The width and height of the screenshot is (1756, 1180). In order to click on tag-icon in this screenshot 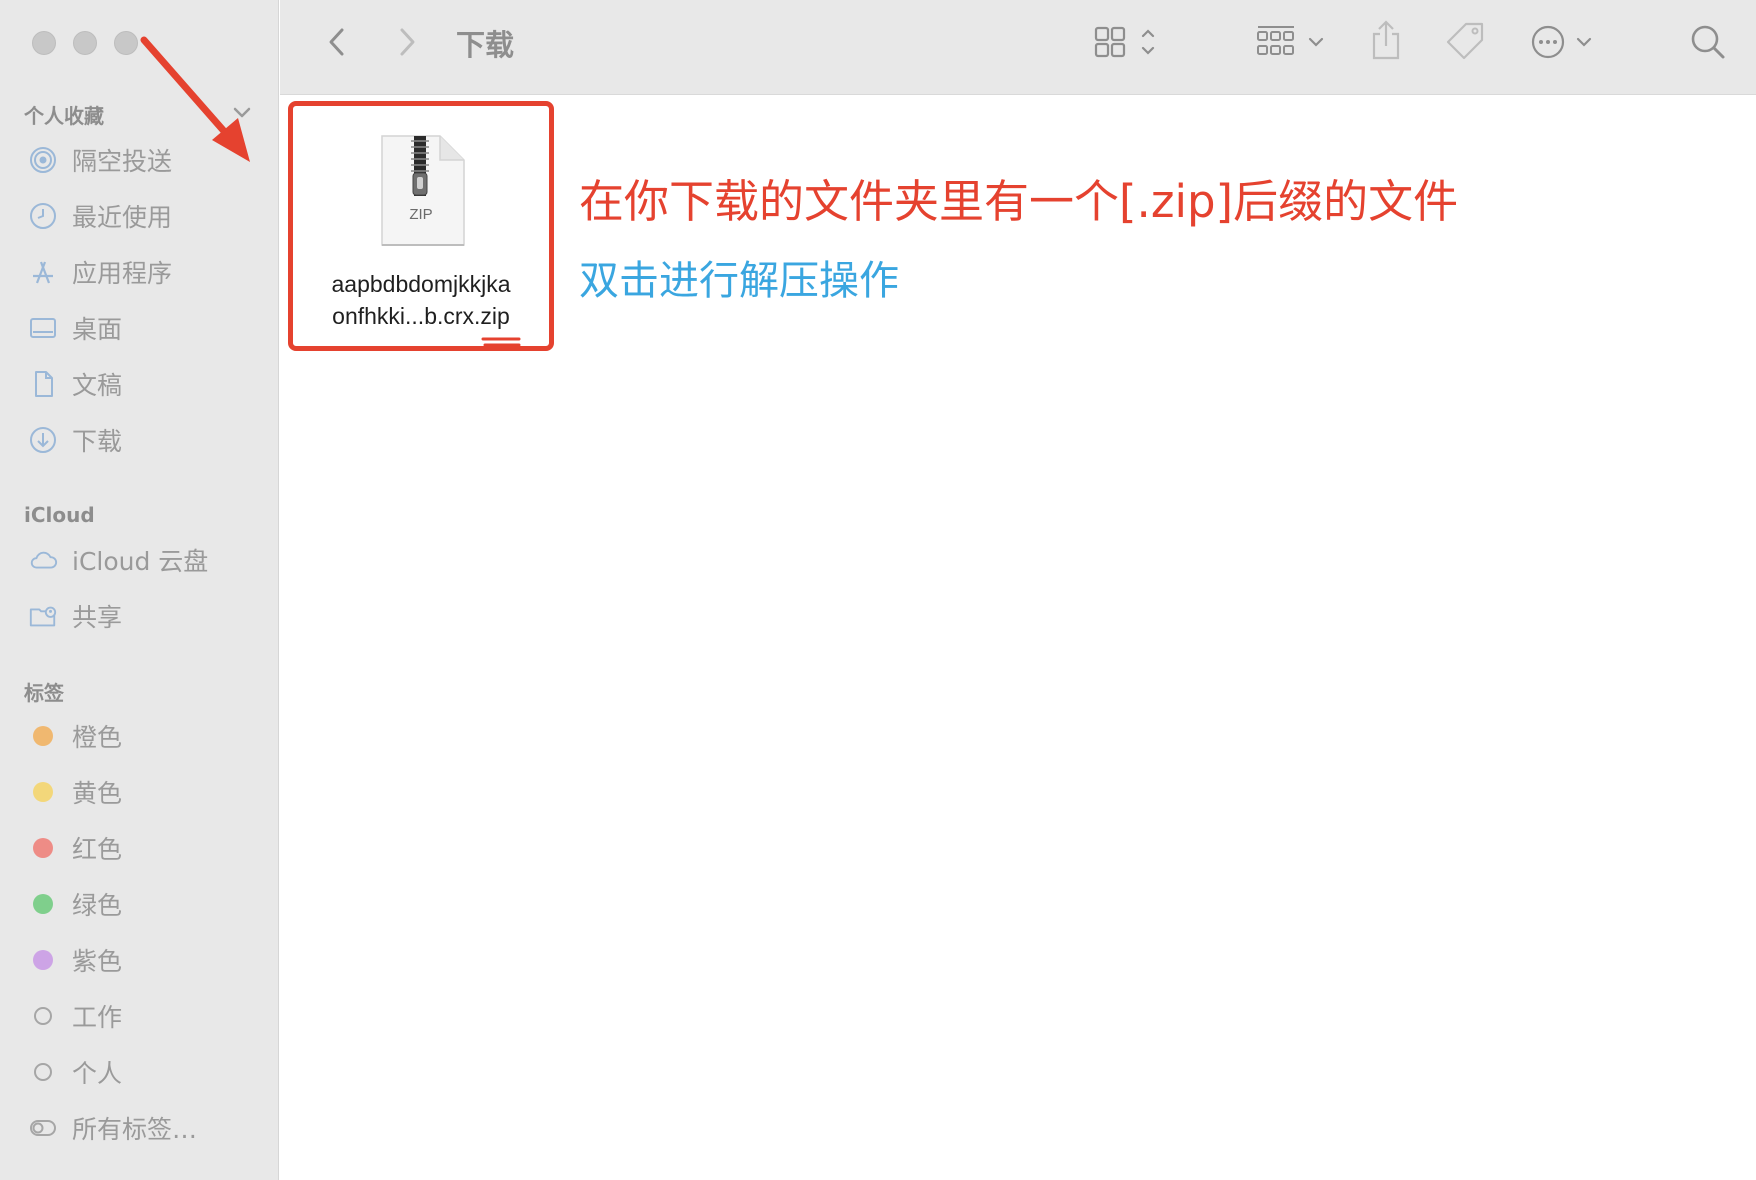, I will do `click(1465, 41)`.